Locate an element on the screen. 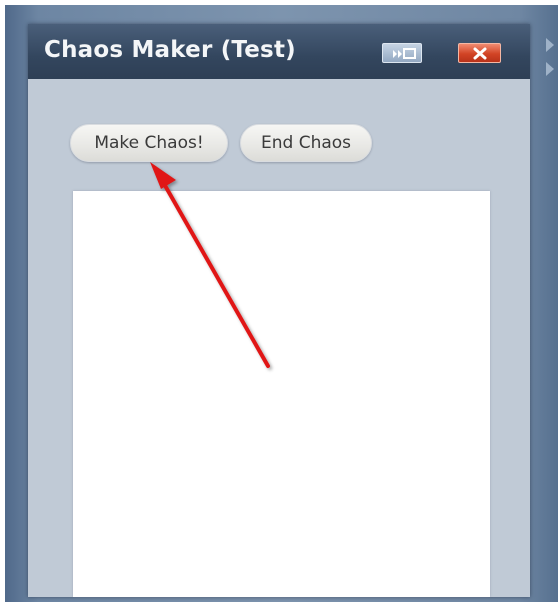 Image resolution: width=558 pixels, height=602 pixels. window-titlebar: Chaos Maker (Test) is located at coordinates (279, 51).